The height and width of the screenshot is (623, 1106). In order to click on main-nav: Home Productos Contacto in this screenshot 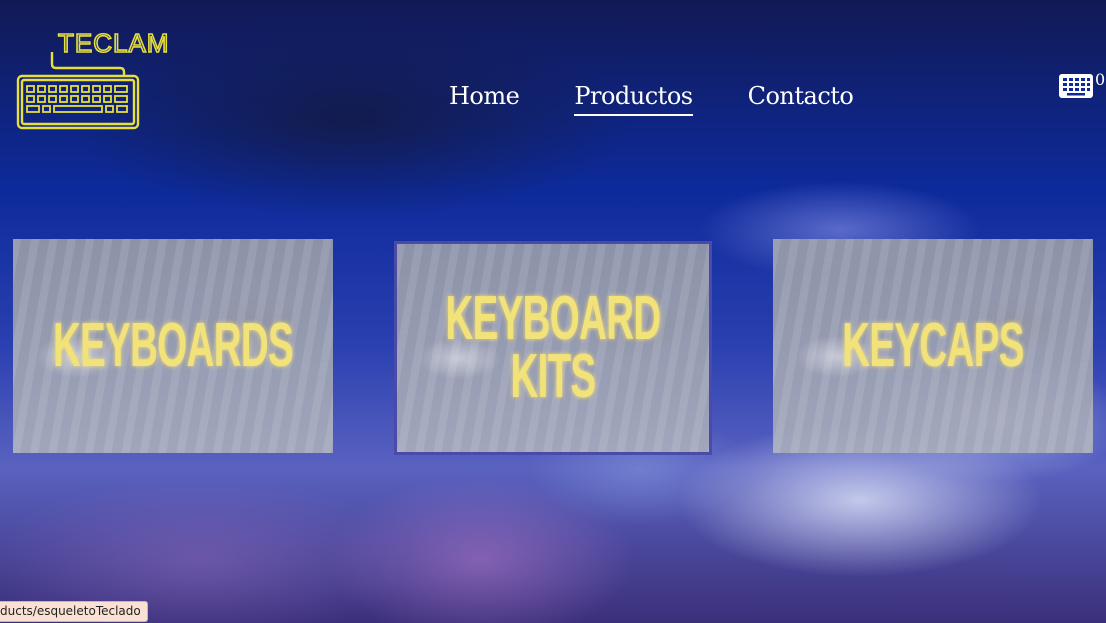, I will do `click(651, 98)`.